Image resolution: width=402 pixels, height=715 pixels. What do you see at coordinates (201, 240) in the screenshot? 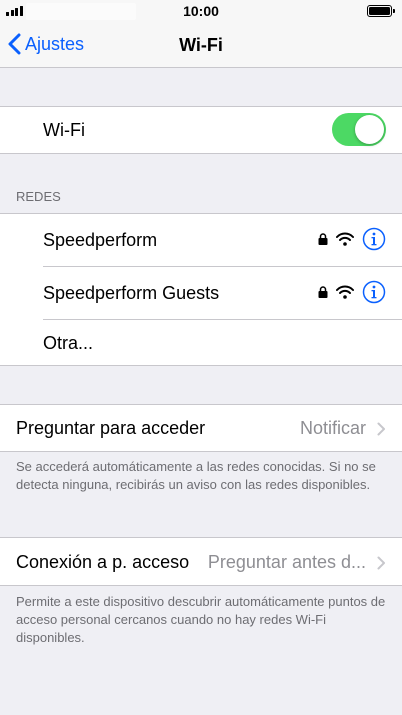
I see `network-row-speedperform: Speedperform` at bounding box center [201, 240].